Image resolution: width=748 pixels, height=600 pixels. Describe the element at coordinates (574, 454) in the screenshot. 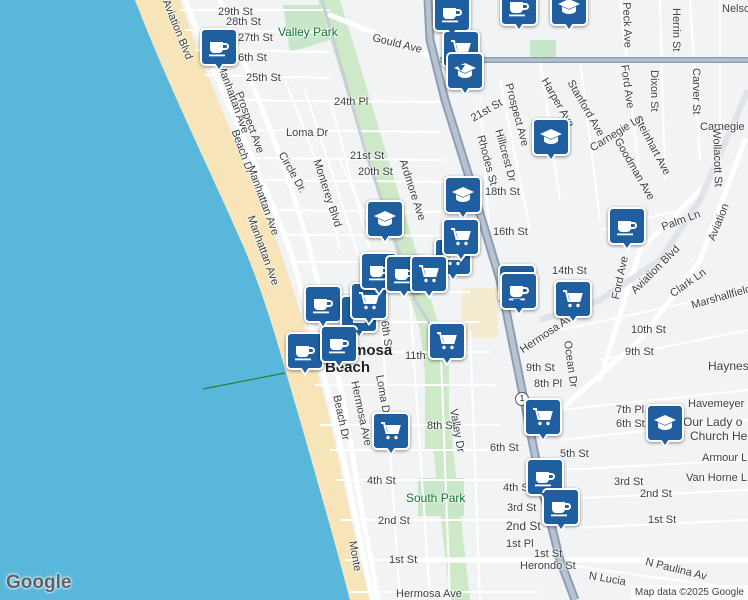

I see `street-label-5th: 5th St` at that location.